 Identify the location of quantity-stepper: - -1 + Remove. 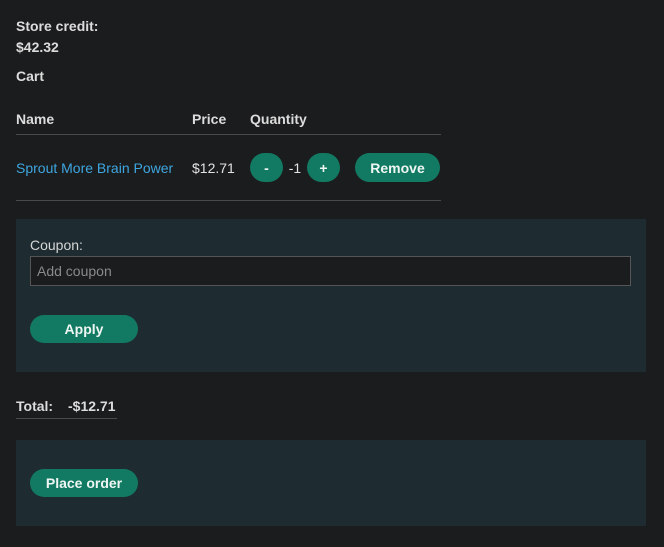
(345, 167).